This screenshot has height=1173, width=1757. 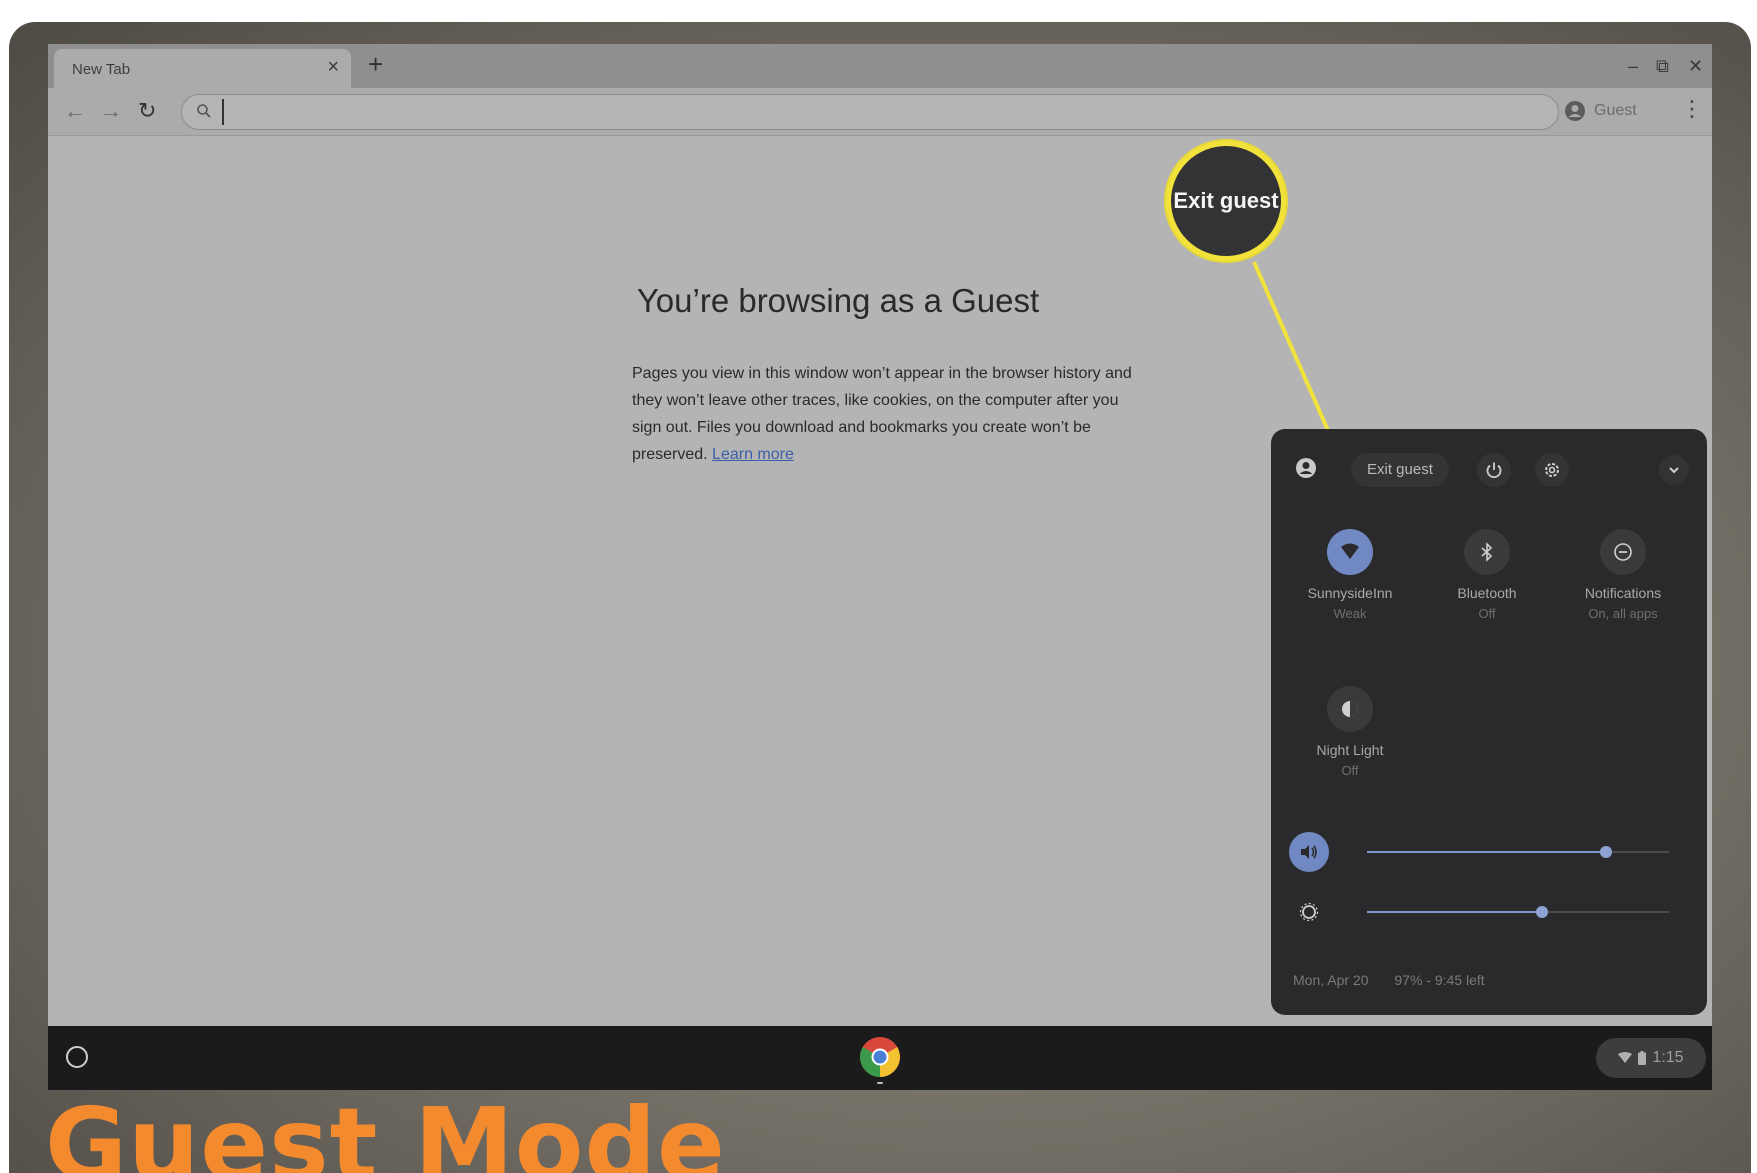 I want to click on brightness-slider, so click(x=1518, y=912).